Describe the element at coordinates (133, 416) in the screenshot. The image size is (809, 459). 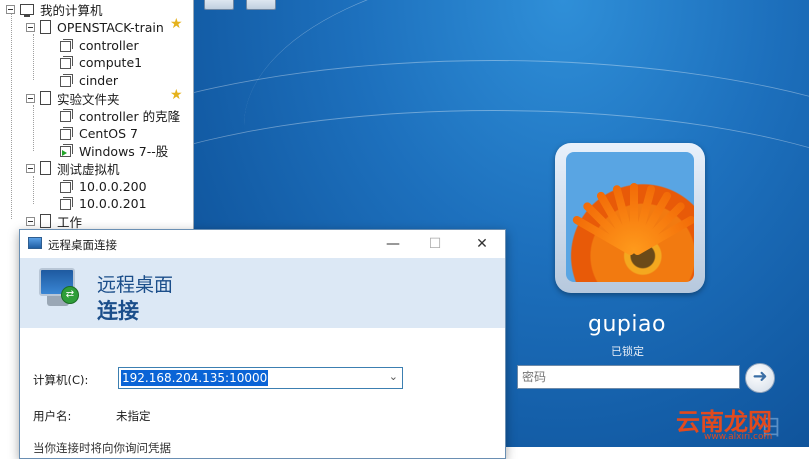
I see `username-value: 未指定` at that location.